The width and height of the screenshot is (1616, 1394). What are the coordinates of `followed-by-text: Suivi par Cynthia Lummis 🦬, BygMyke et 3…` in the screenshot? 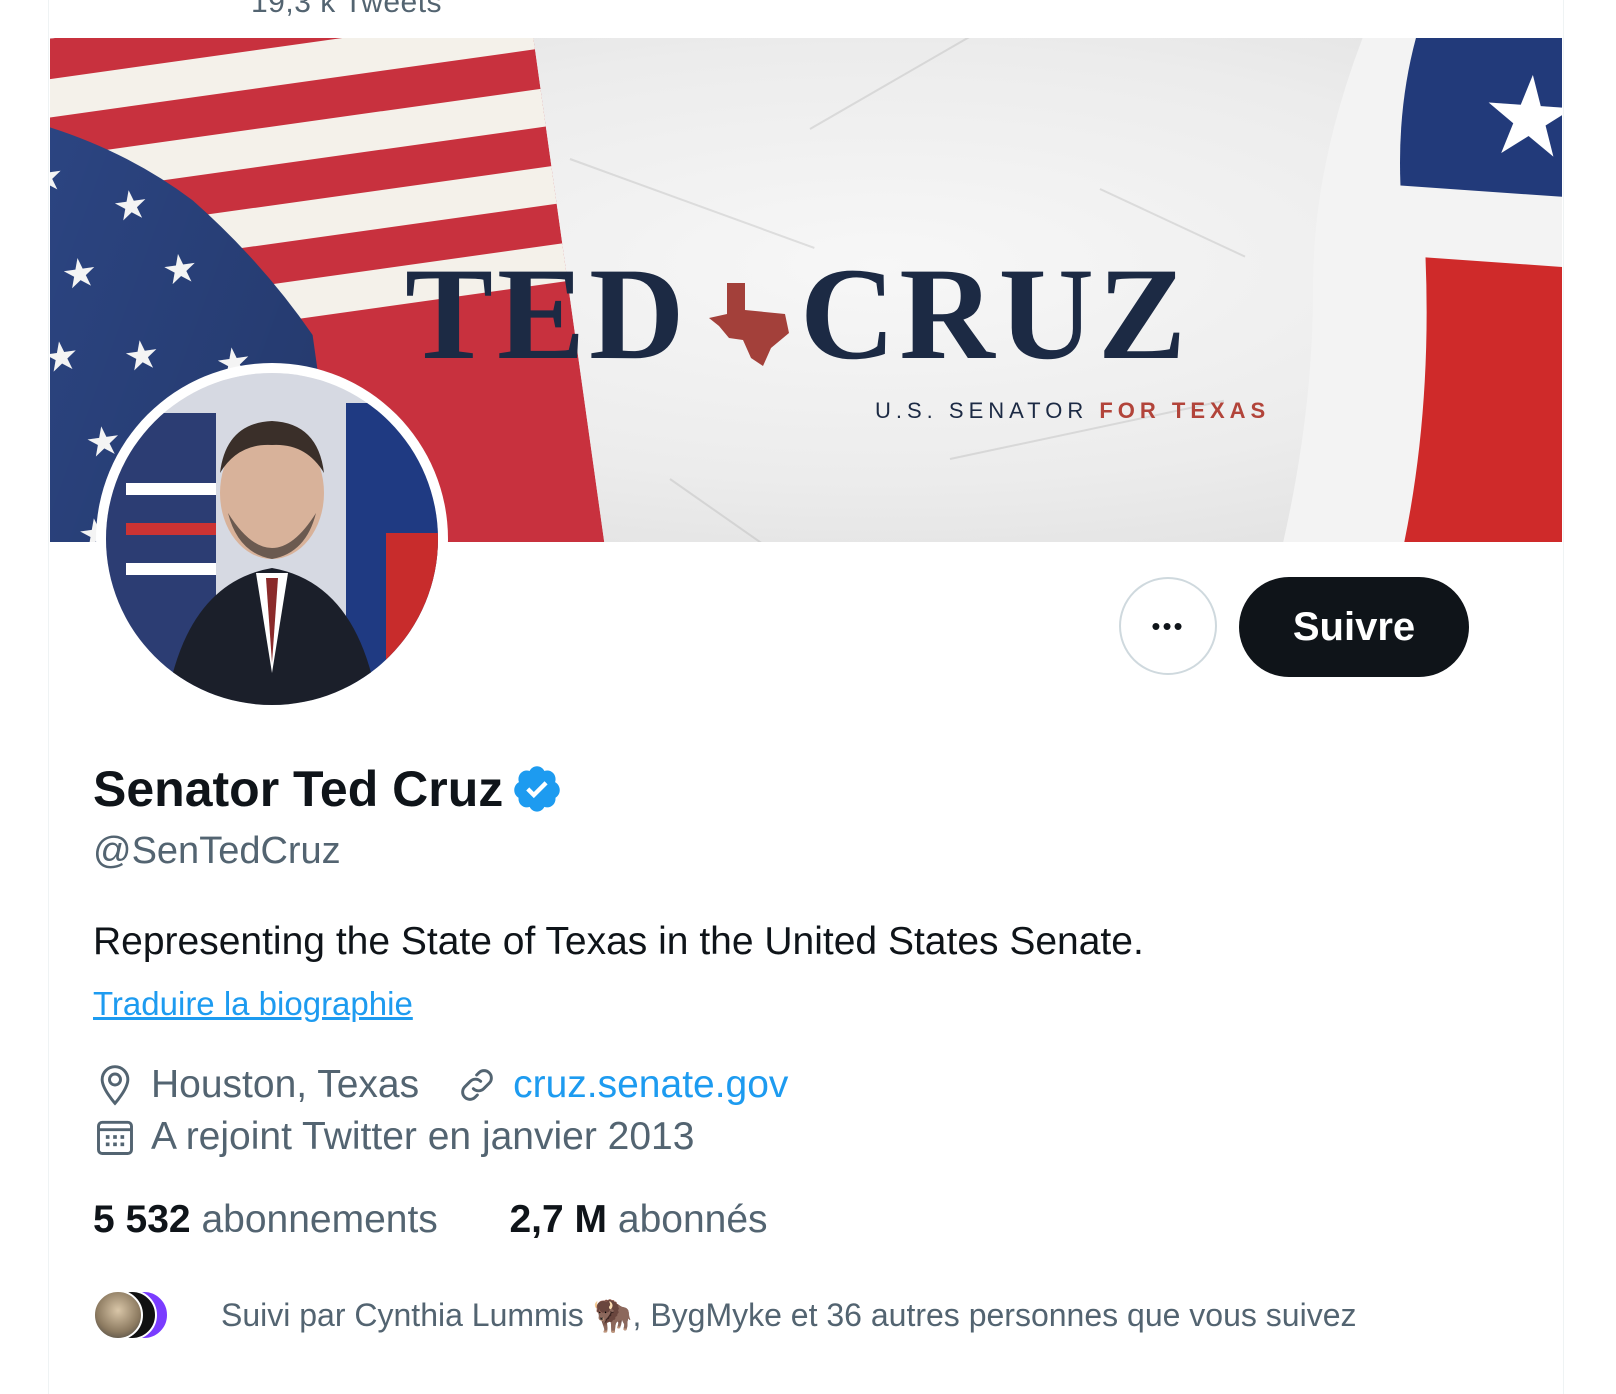 It's located at (788, 1315).